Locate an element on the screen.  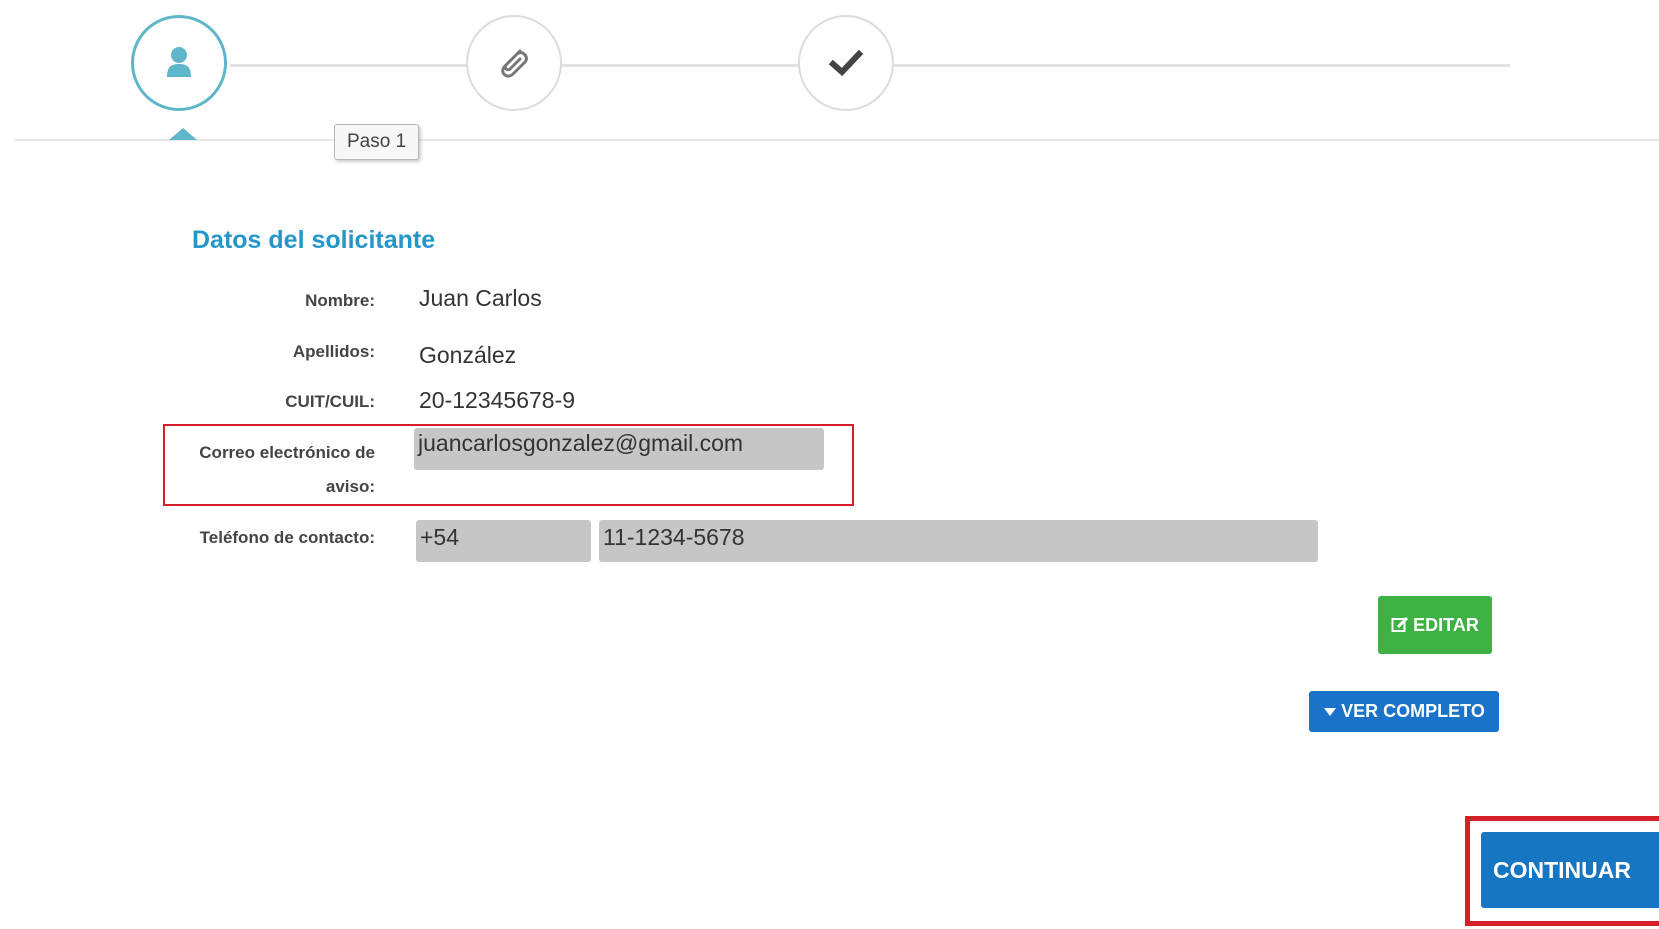
editar-button: EDITAR is located at coordinates (1435, 625).